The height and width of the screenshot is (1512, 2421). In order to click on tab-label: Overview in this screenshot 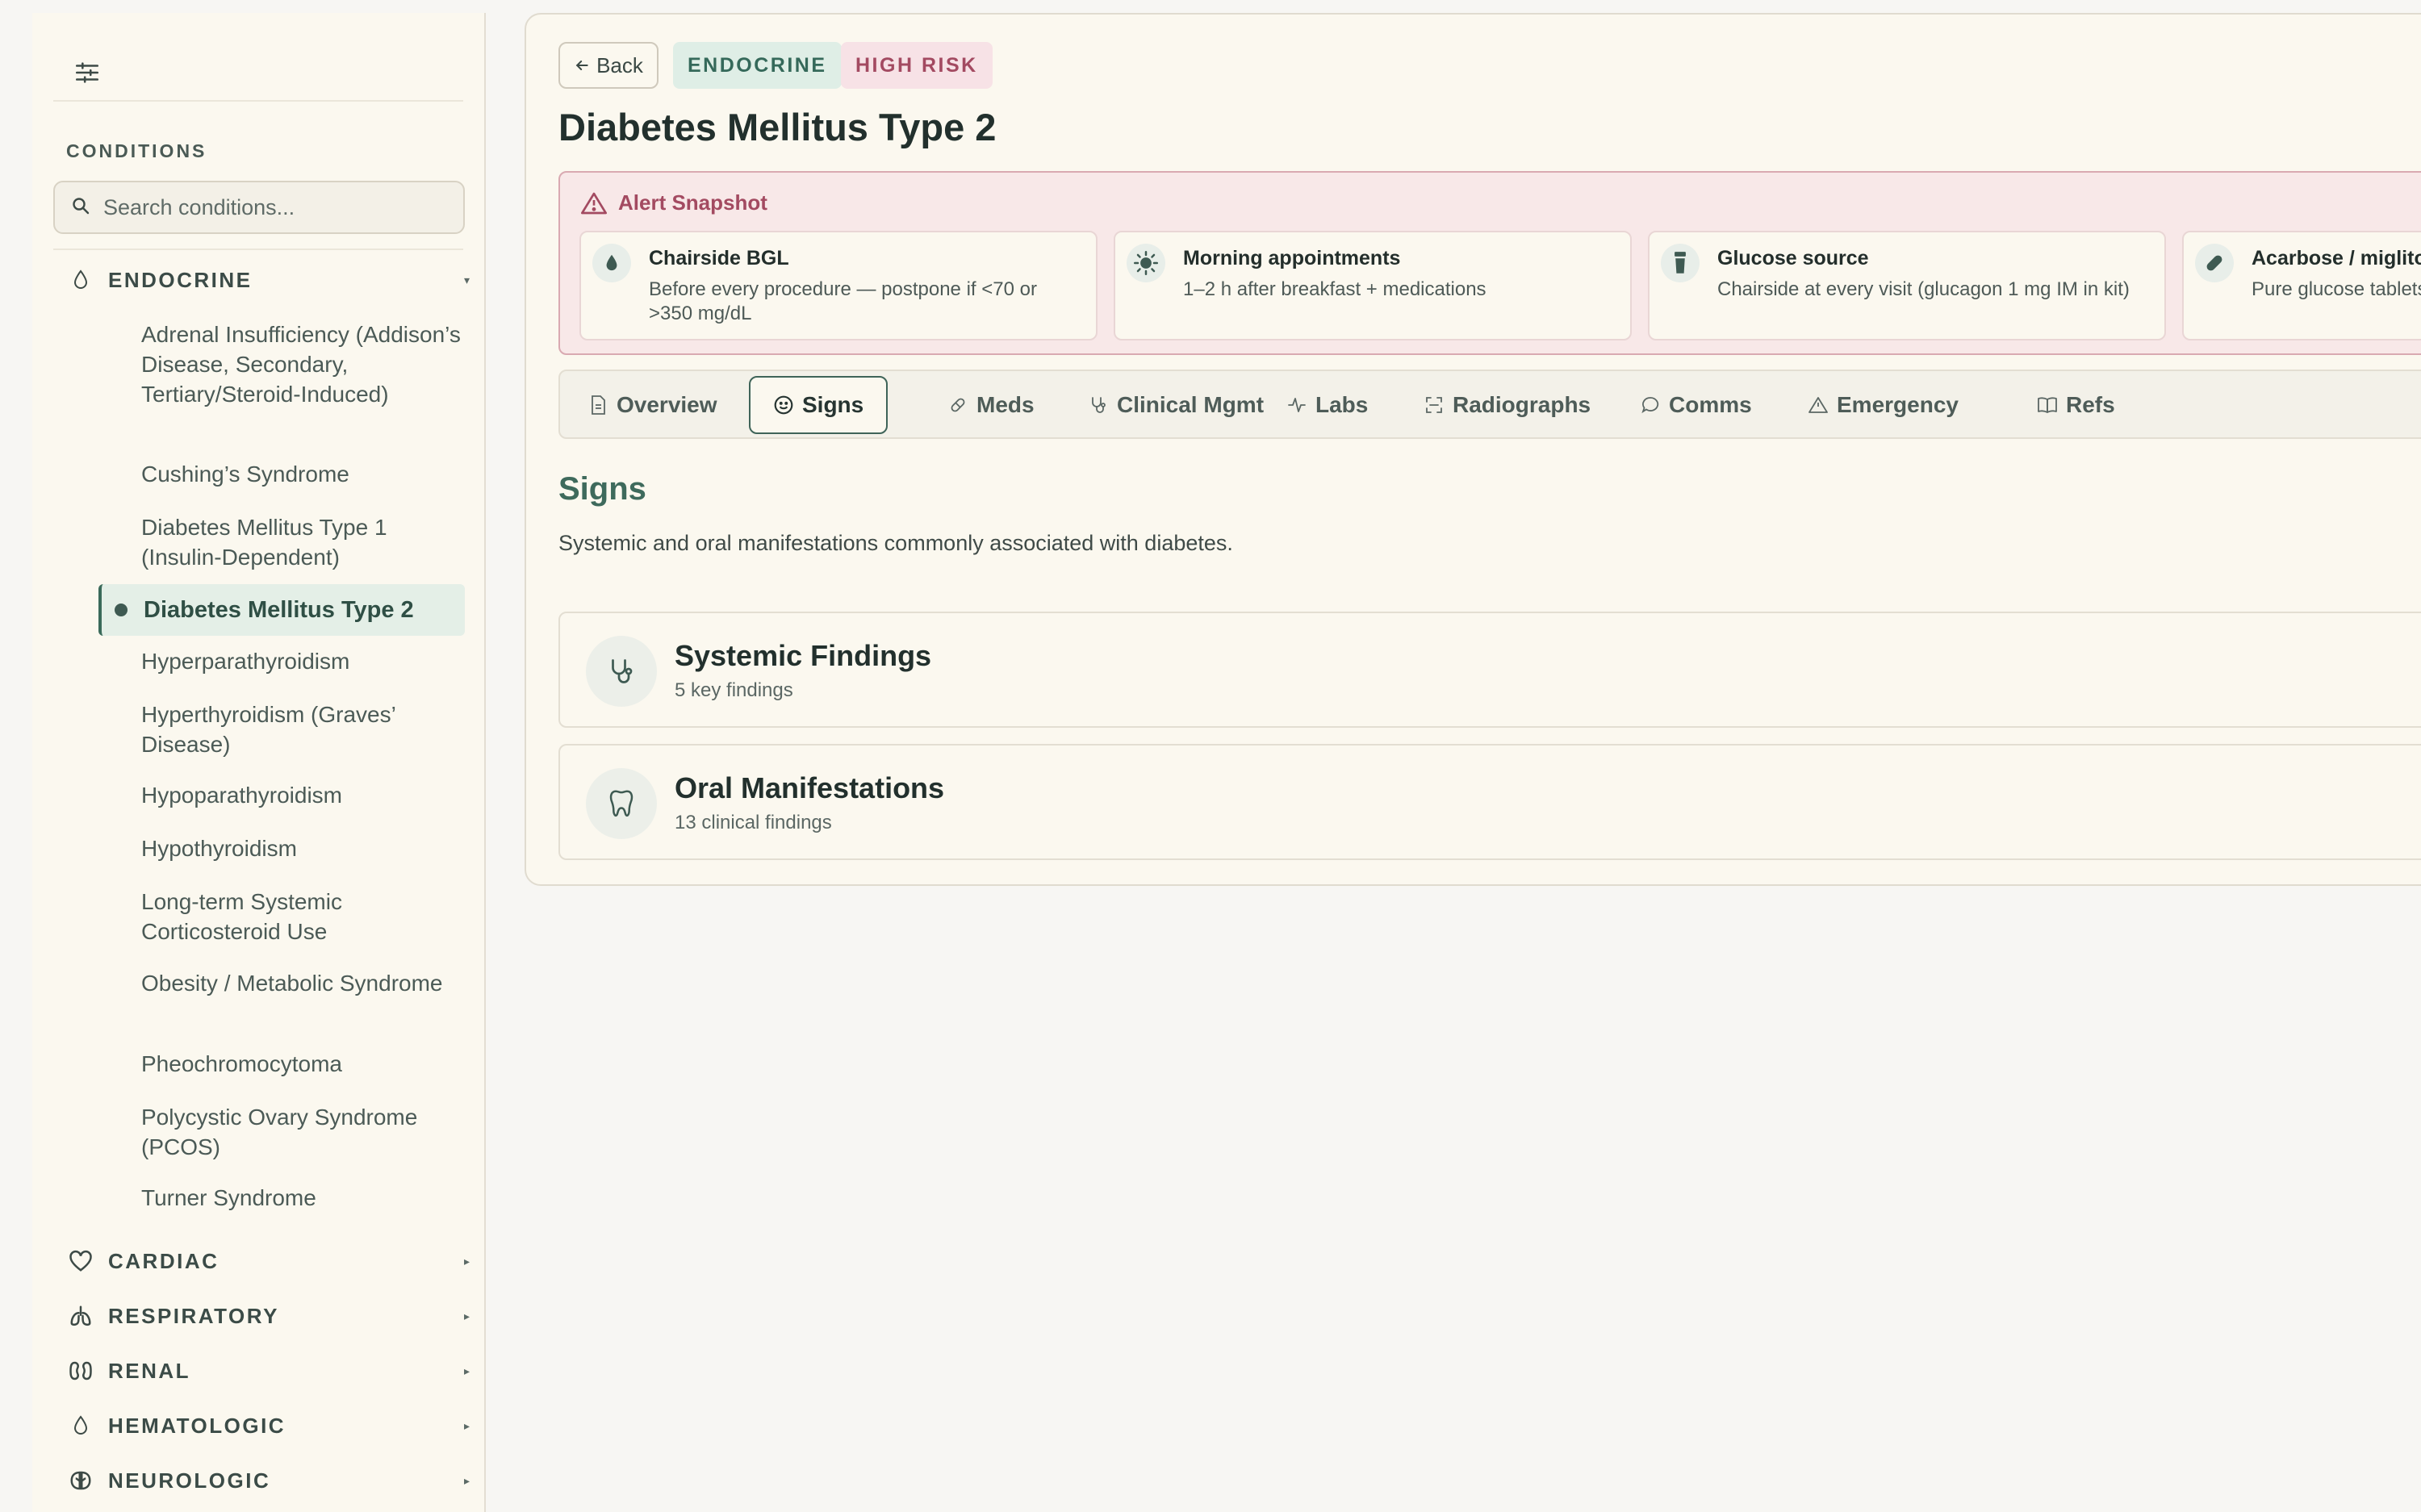, I will do `click(667, 404)`.